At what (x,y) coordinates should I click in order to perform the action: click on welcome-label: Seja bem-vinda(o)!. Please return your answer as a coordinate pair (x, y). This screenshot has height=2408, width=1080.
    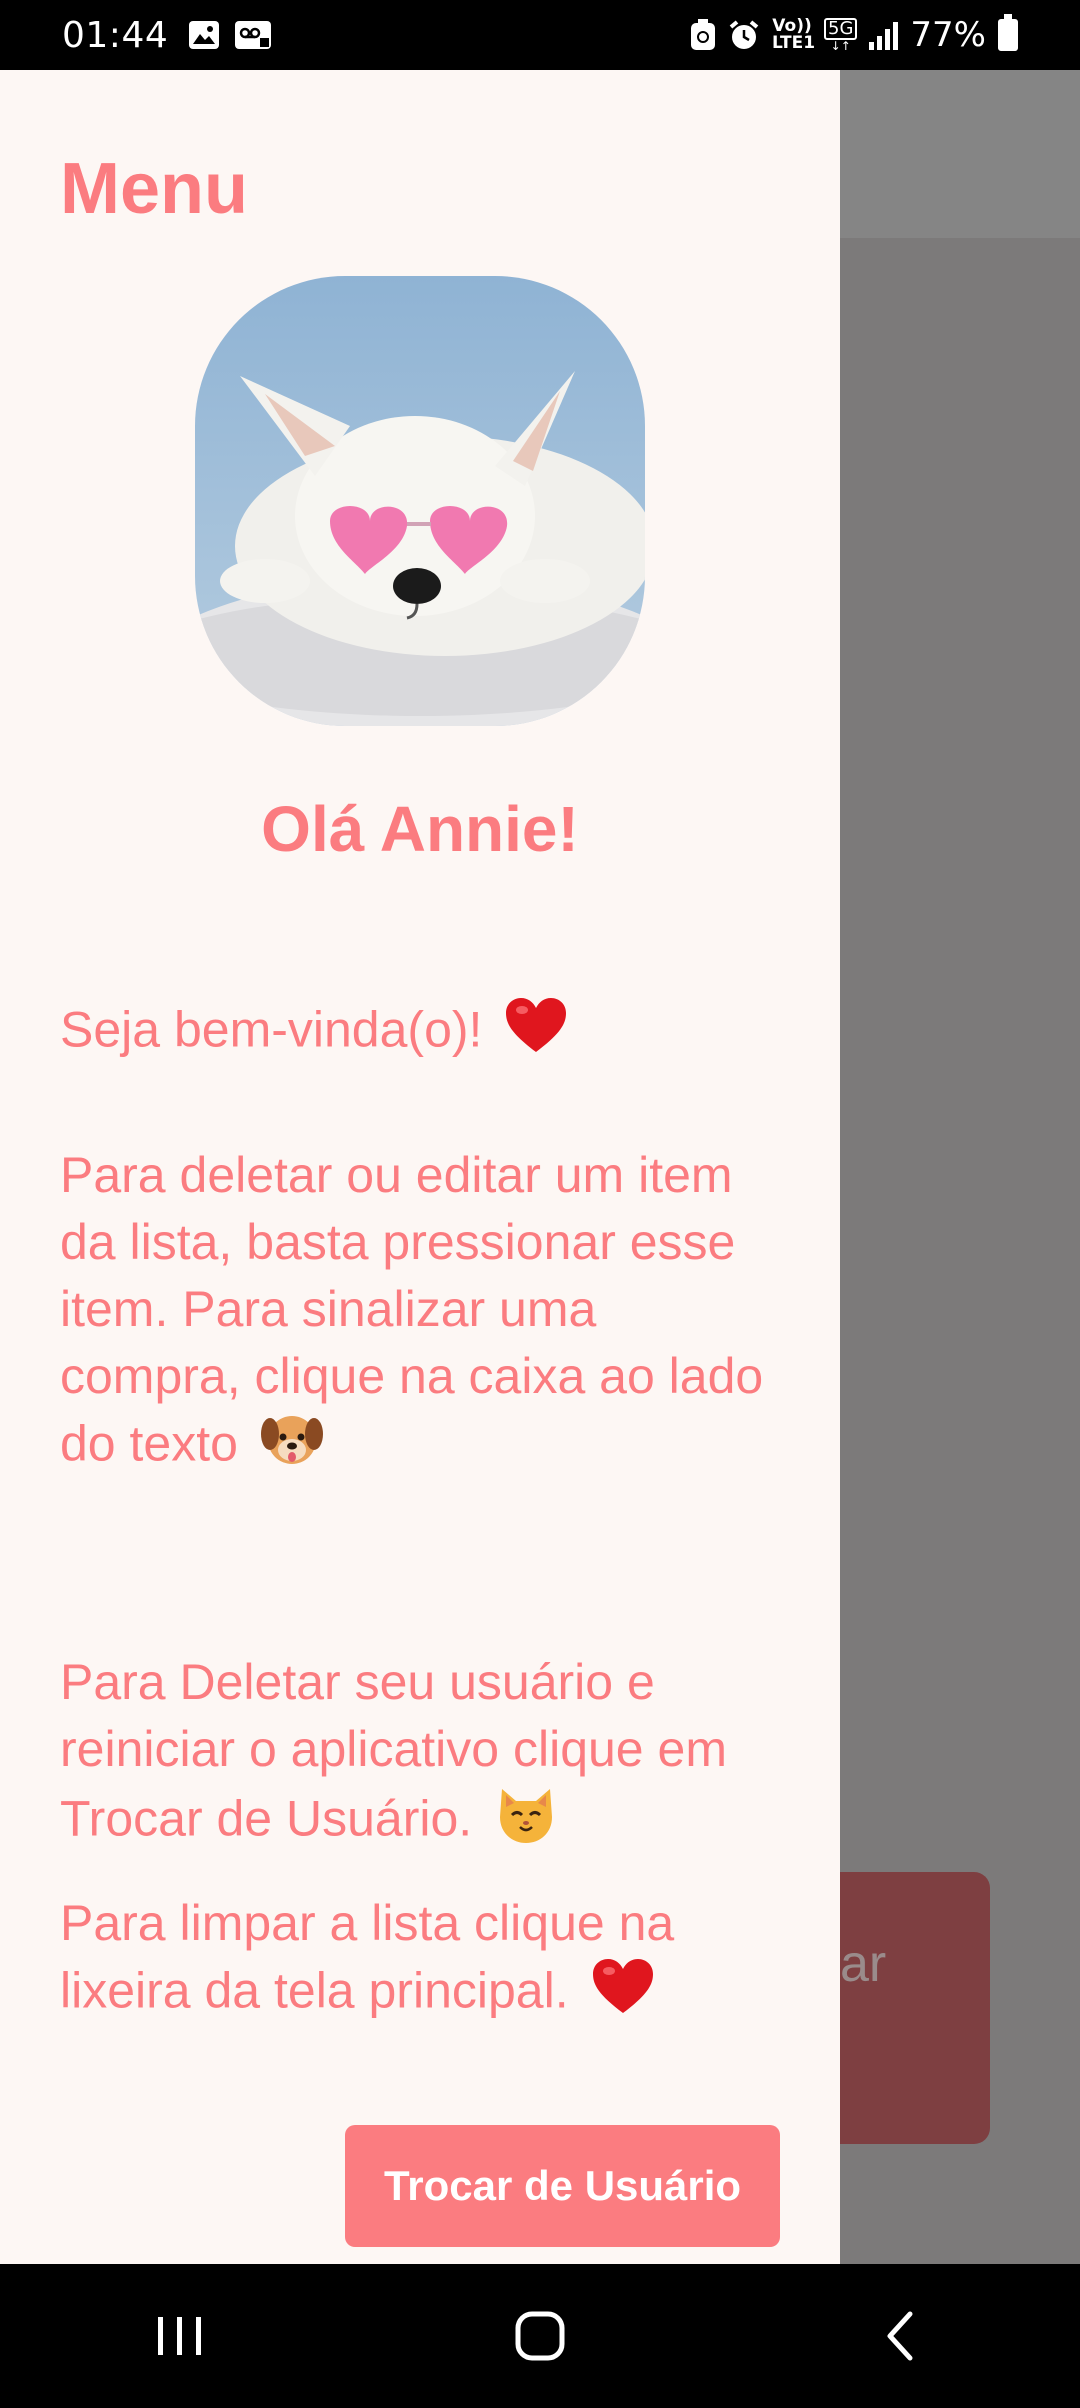
    Looking at the image, I should click on (271, 1029).